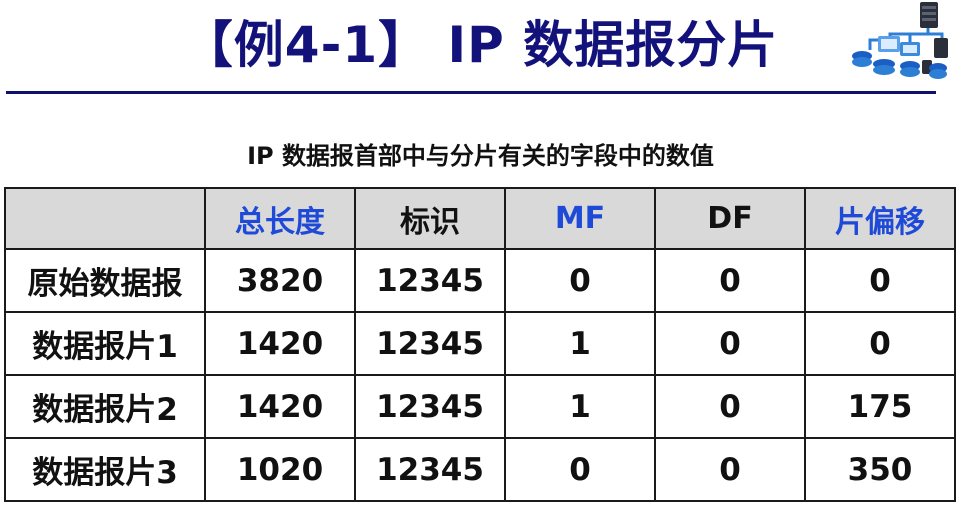 This screenshot has height=522, width=961. What do you see at coordinates (480, 156) in the screenshot?
I see `table-caption: IP 数据报首部中与分片有关的字段中的数值` at bounding box center [480, 156].